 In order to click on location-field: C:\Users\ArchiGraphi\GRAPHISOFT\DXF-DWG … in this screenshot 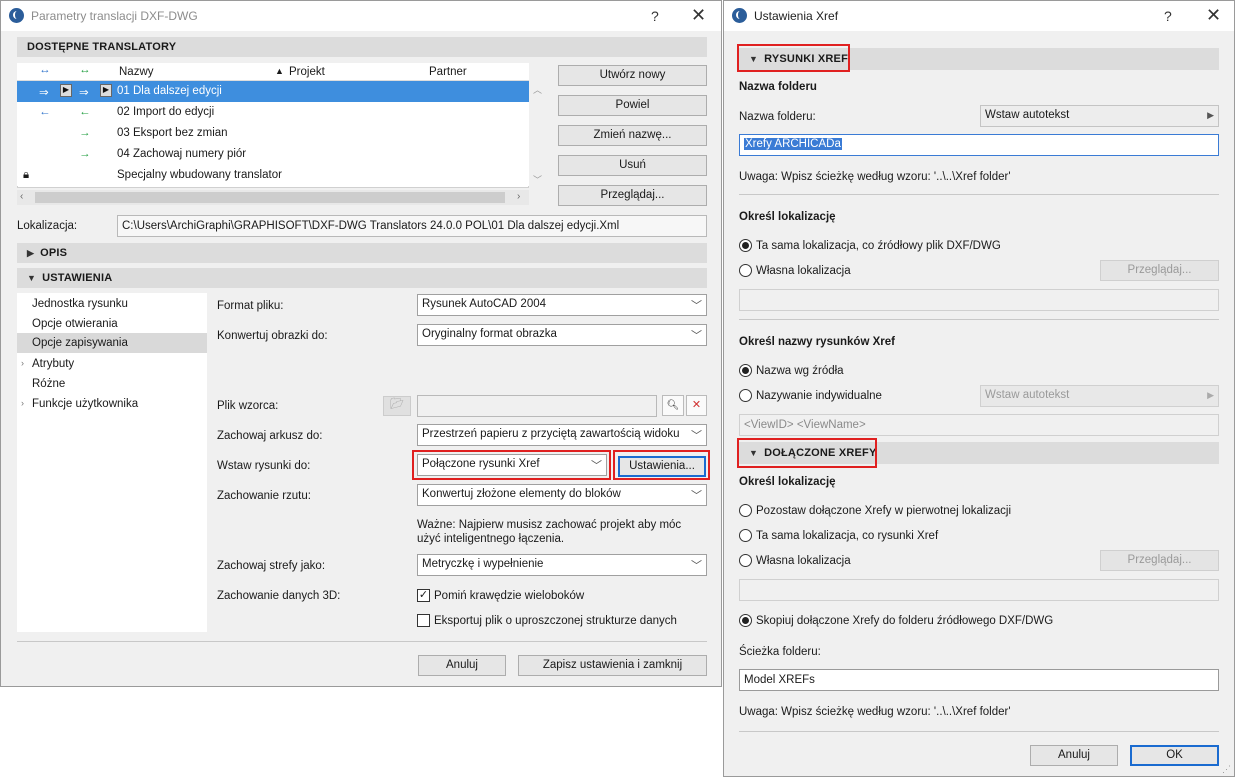, I will do `click(412, 226)`.